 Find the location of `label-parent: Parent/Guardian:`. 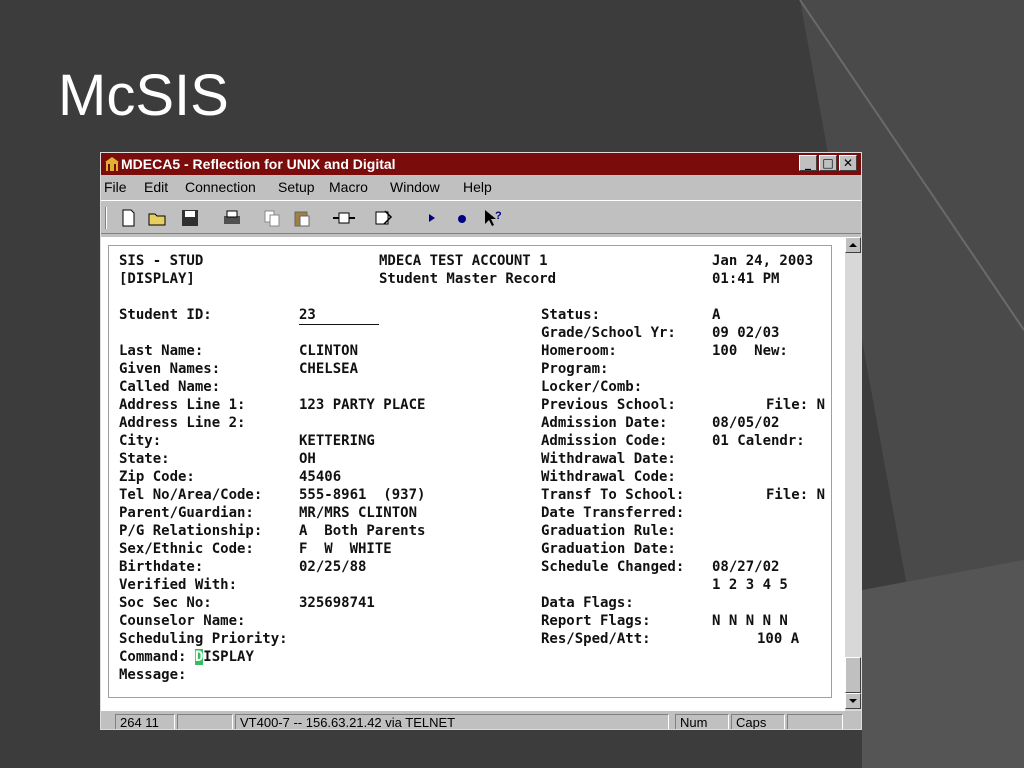

label-parent: Parent/Guardian: is located at coordinates (186, 513).